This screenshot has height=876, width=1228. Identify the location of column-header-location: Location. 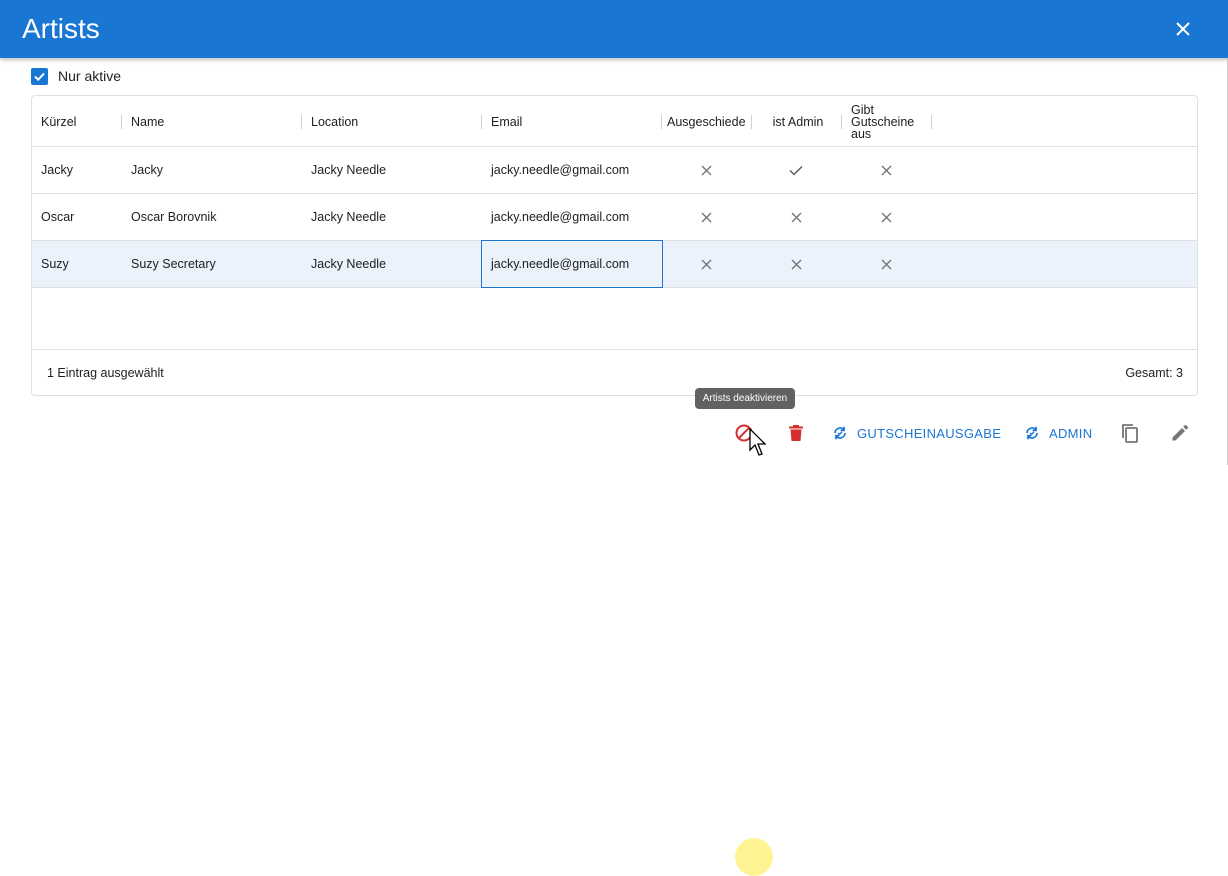
(396, 121).